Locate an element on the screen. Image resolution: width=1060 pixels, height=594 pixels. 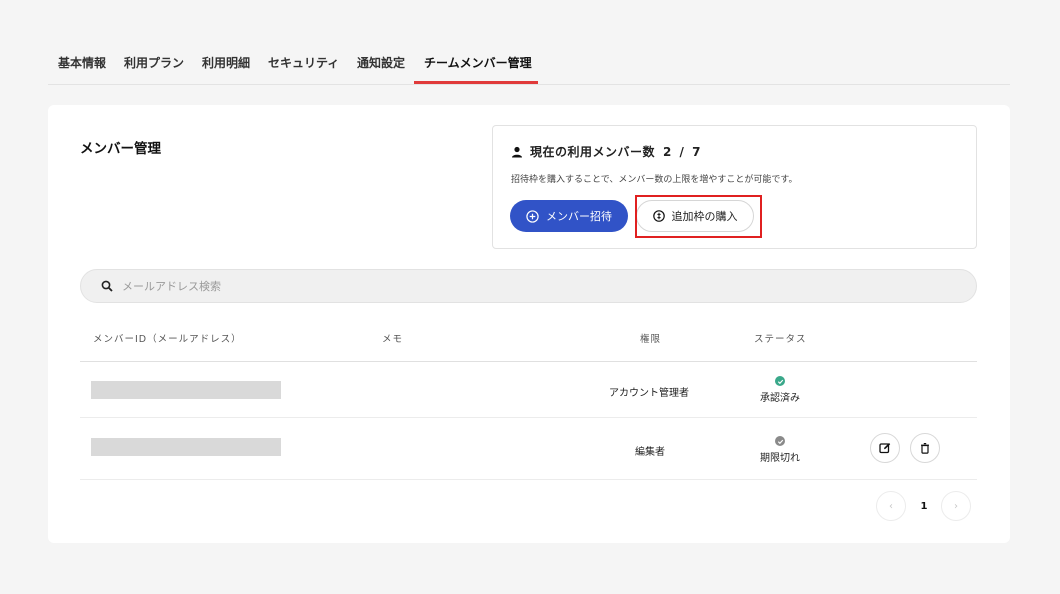
tab-team-members: チームメンバー管理 is located at coordinates (478, 62).